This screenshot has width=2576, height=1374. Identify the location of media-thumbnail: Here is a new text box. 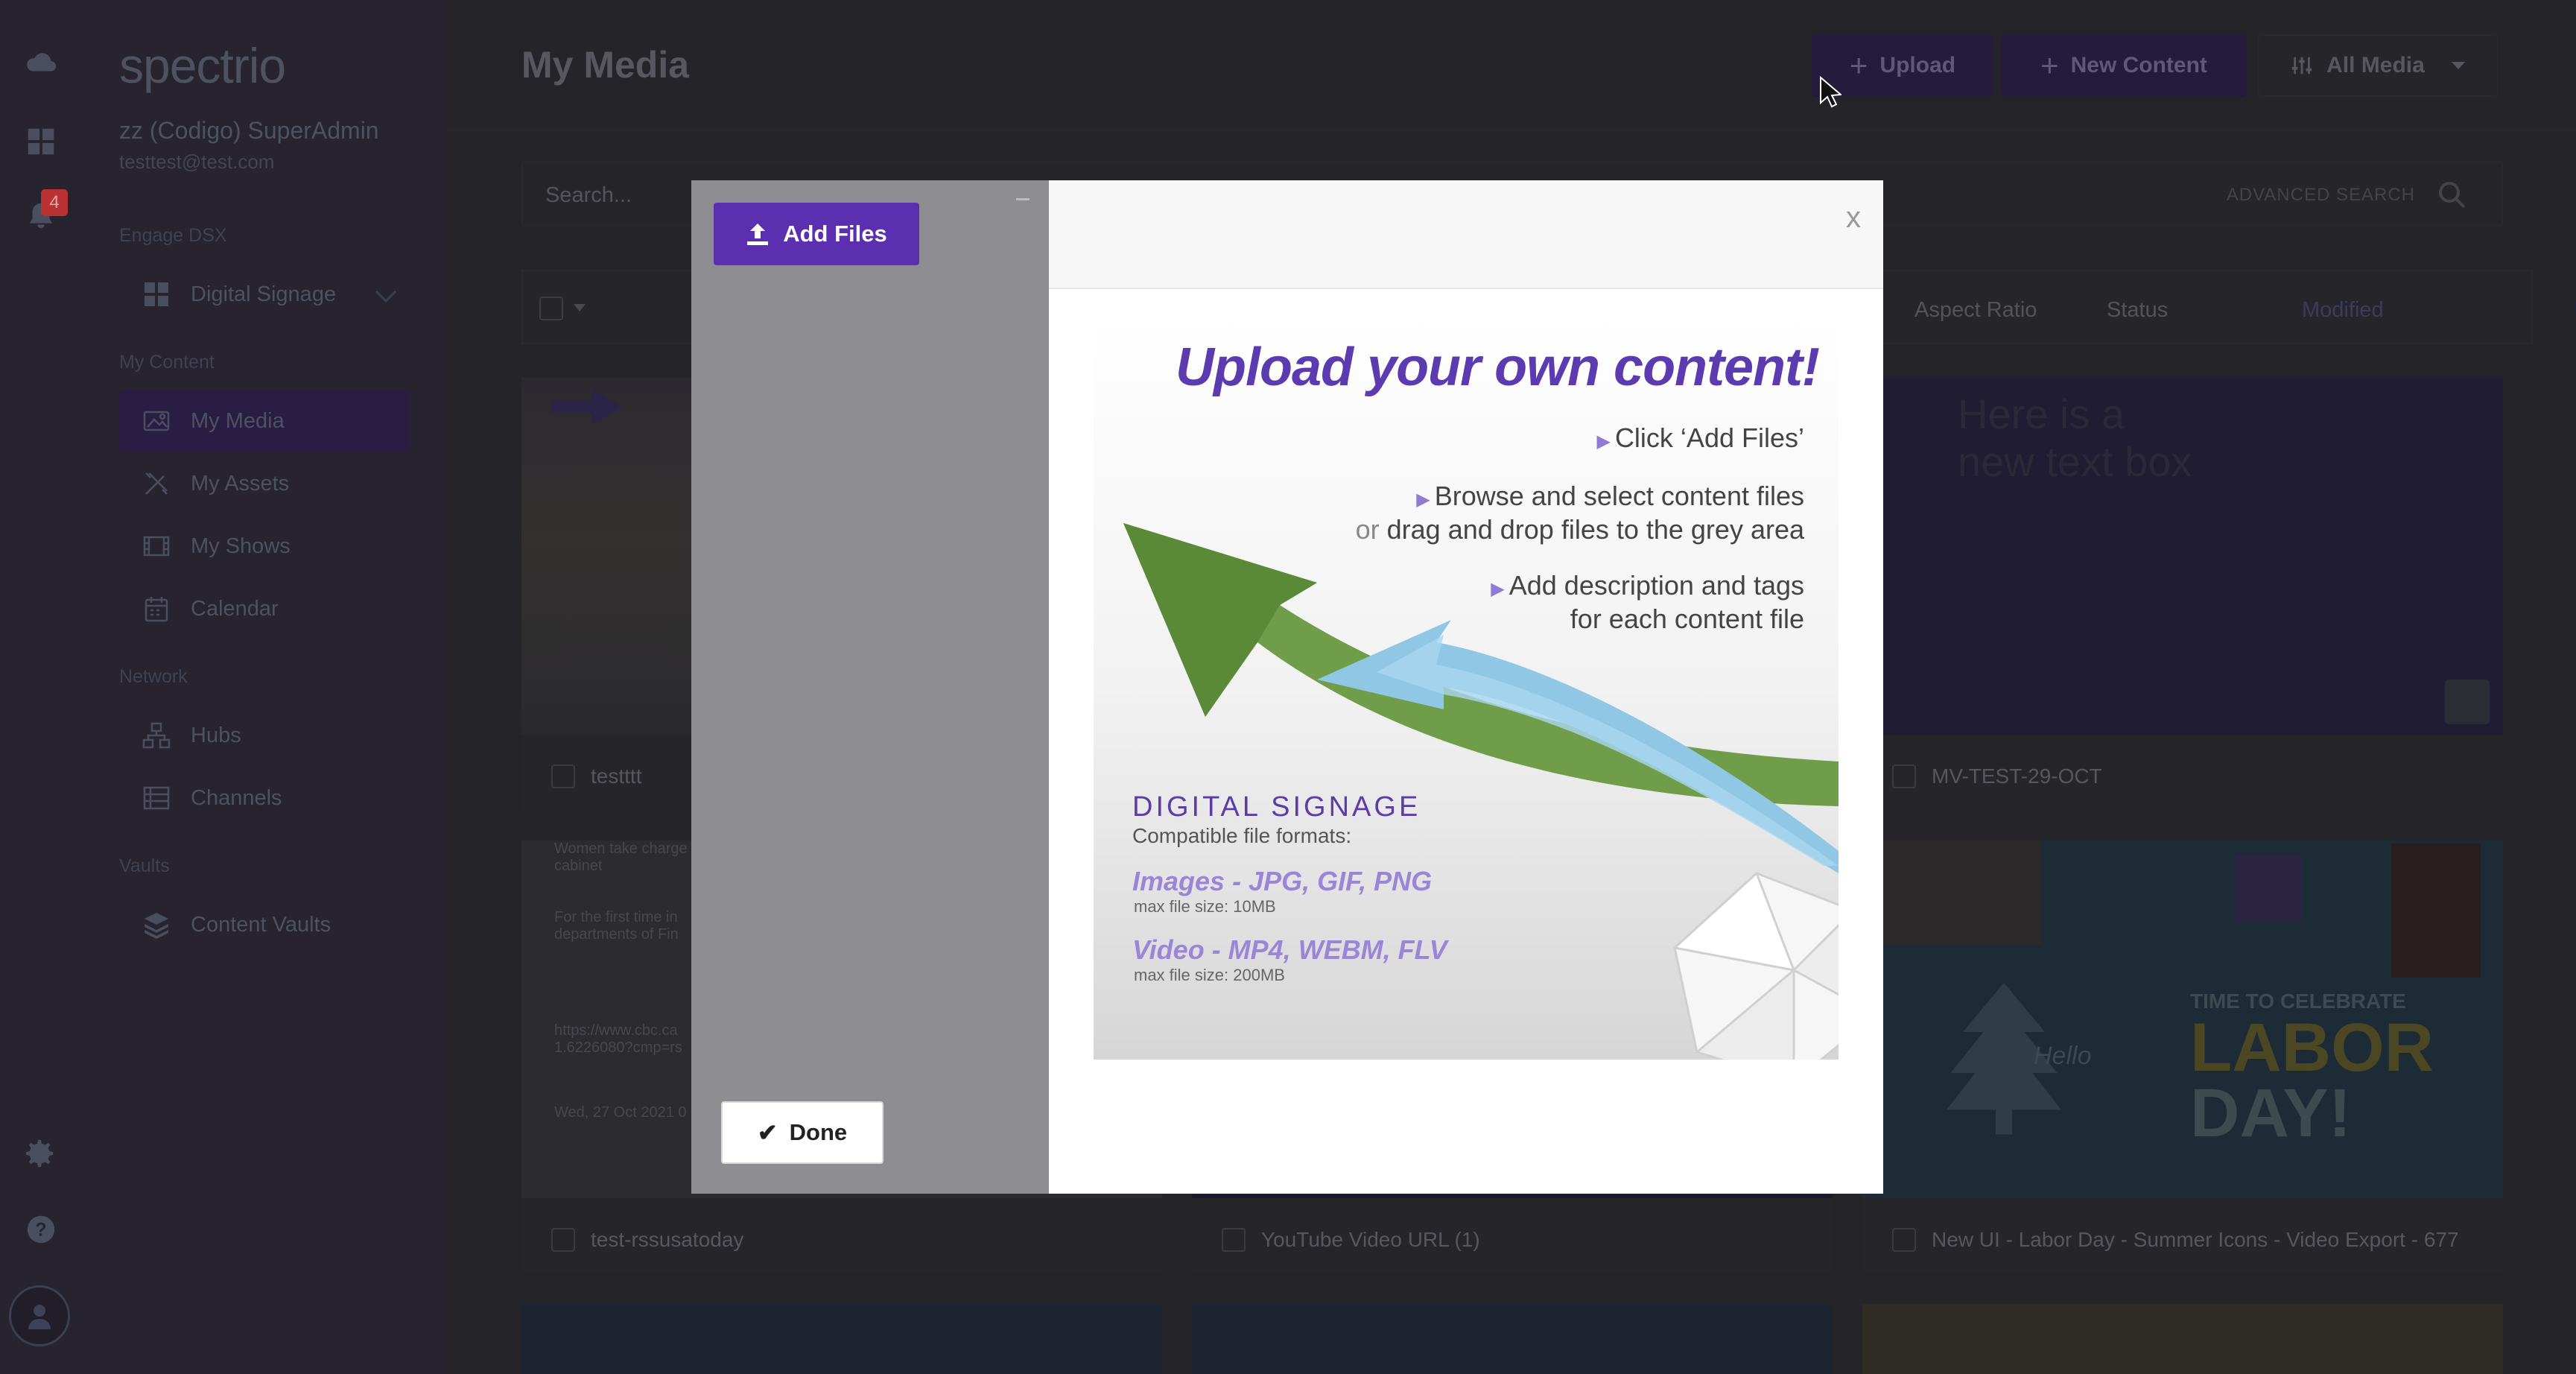
(2182, 556).